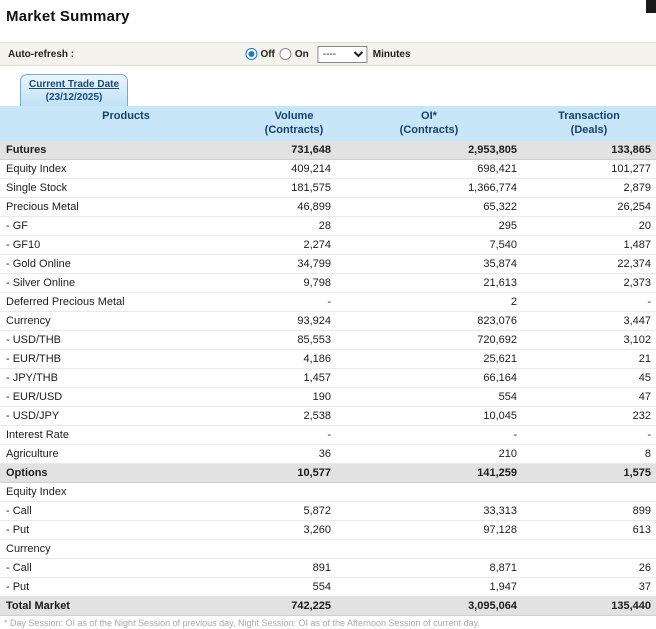  I want to click on tab-label-line2: (23/12/2025), so click(74, 97).